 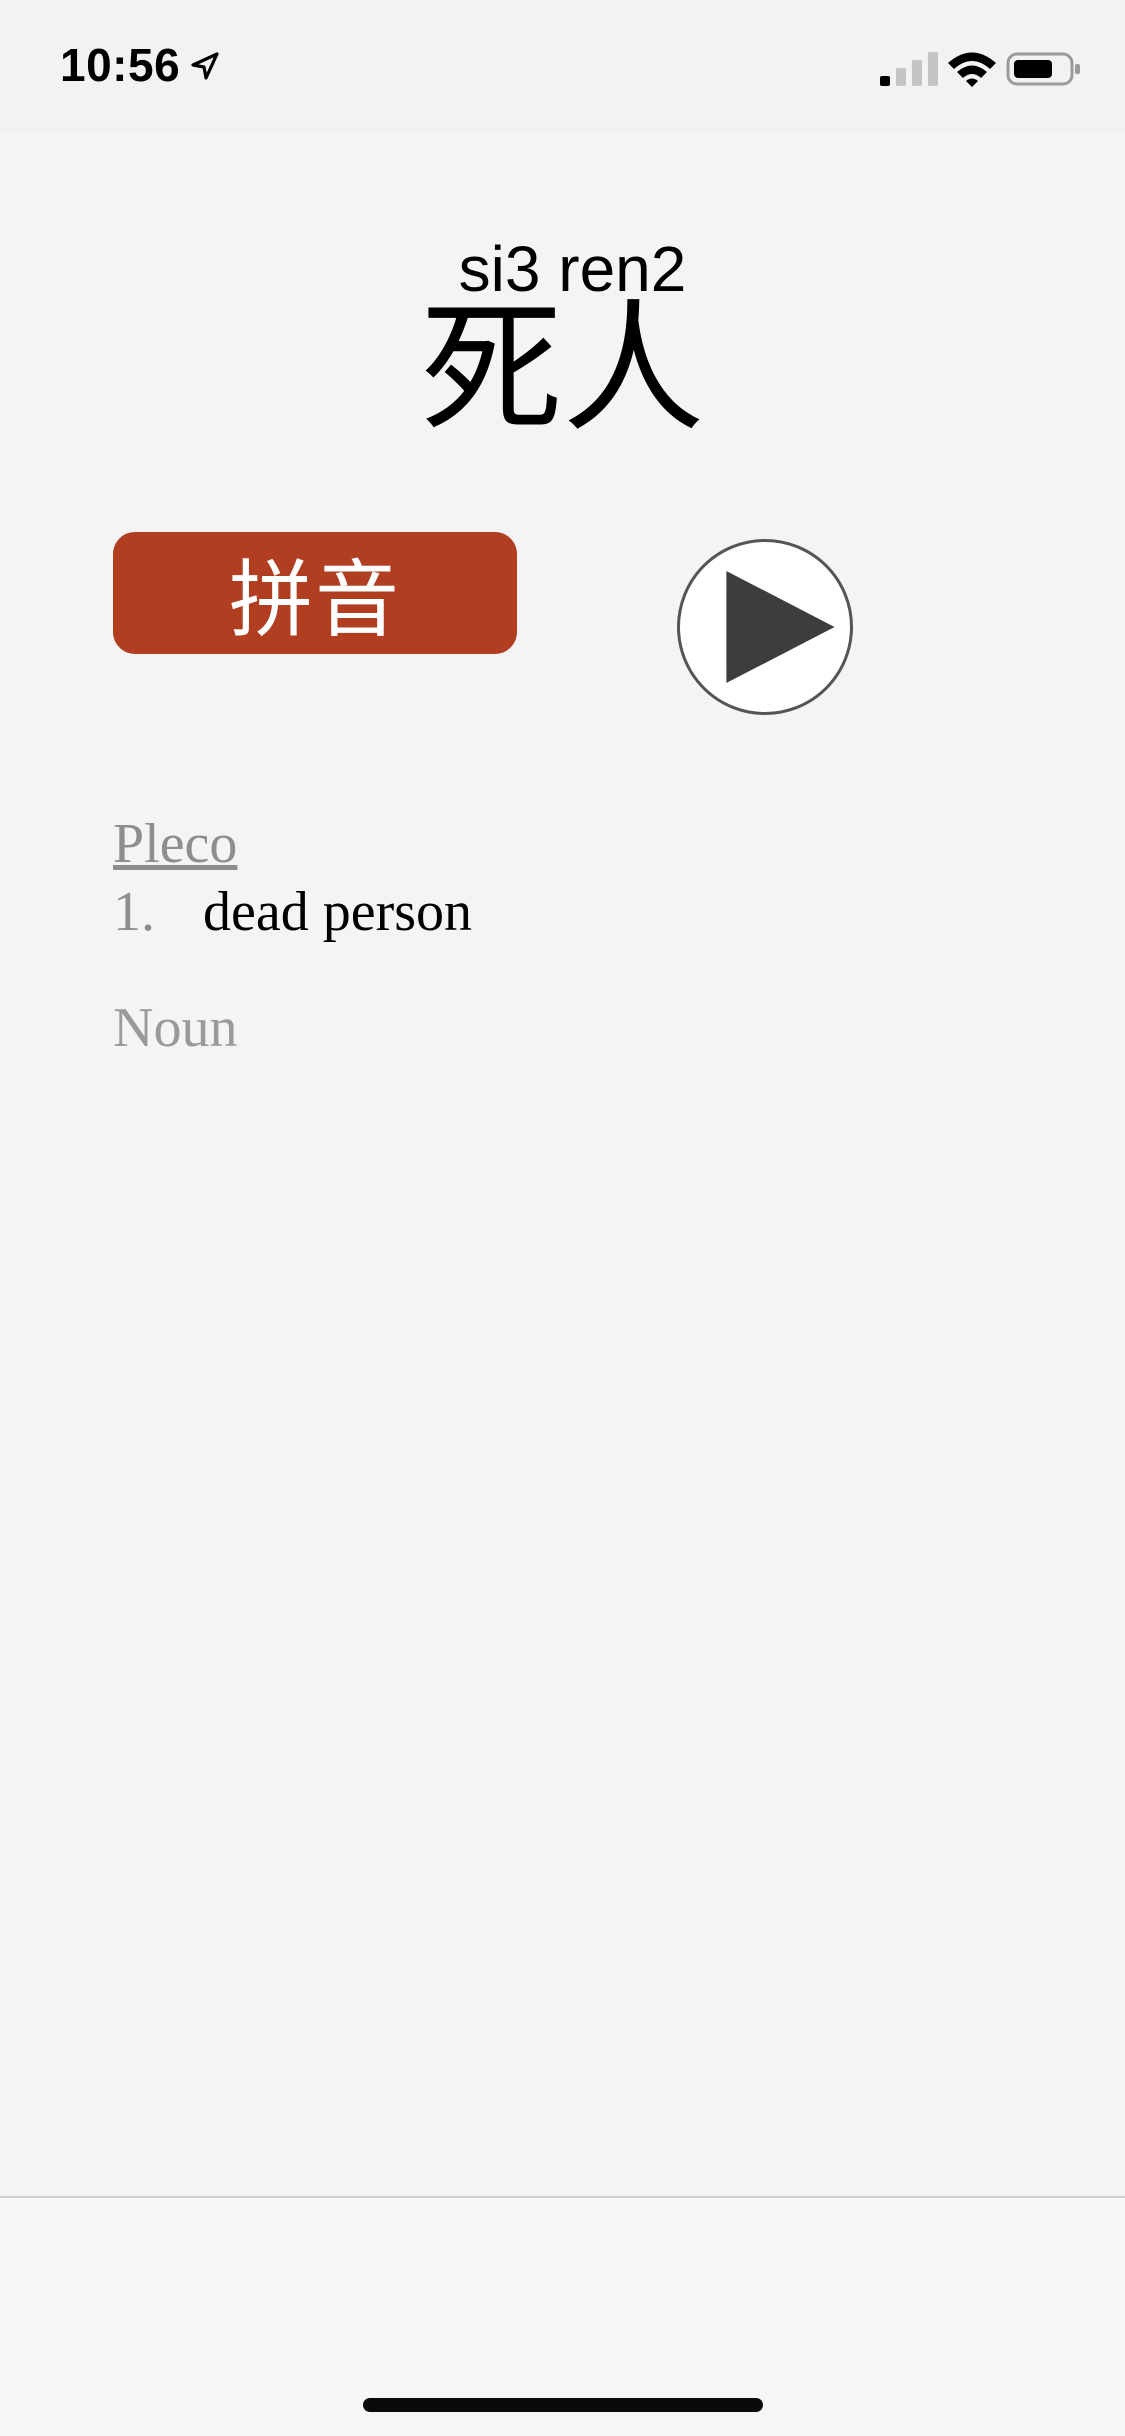 I want to click on home-indicator, so click(x=563, y=2405).